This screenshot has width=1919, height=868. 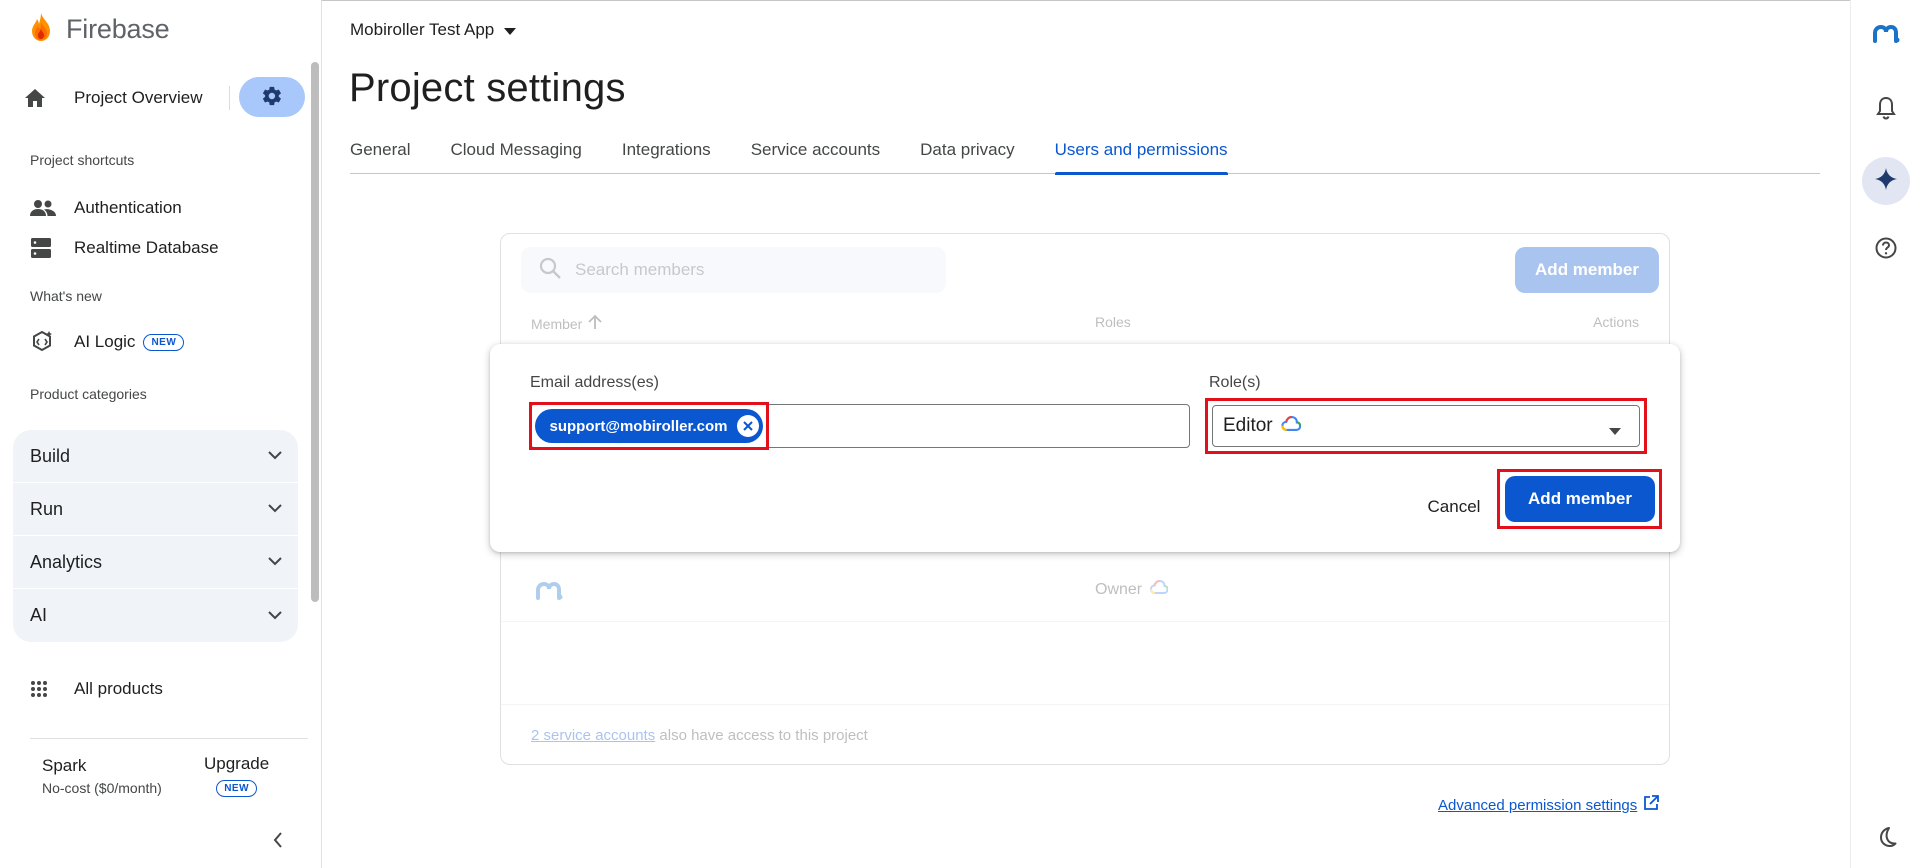 I want to click on right-rail, so click(x=1884, y=434).